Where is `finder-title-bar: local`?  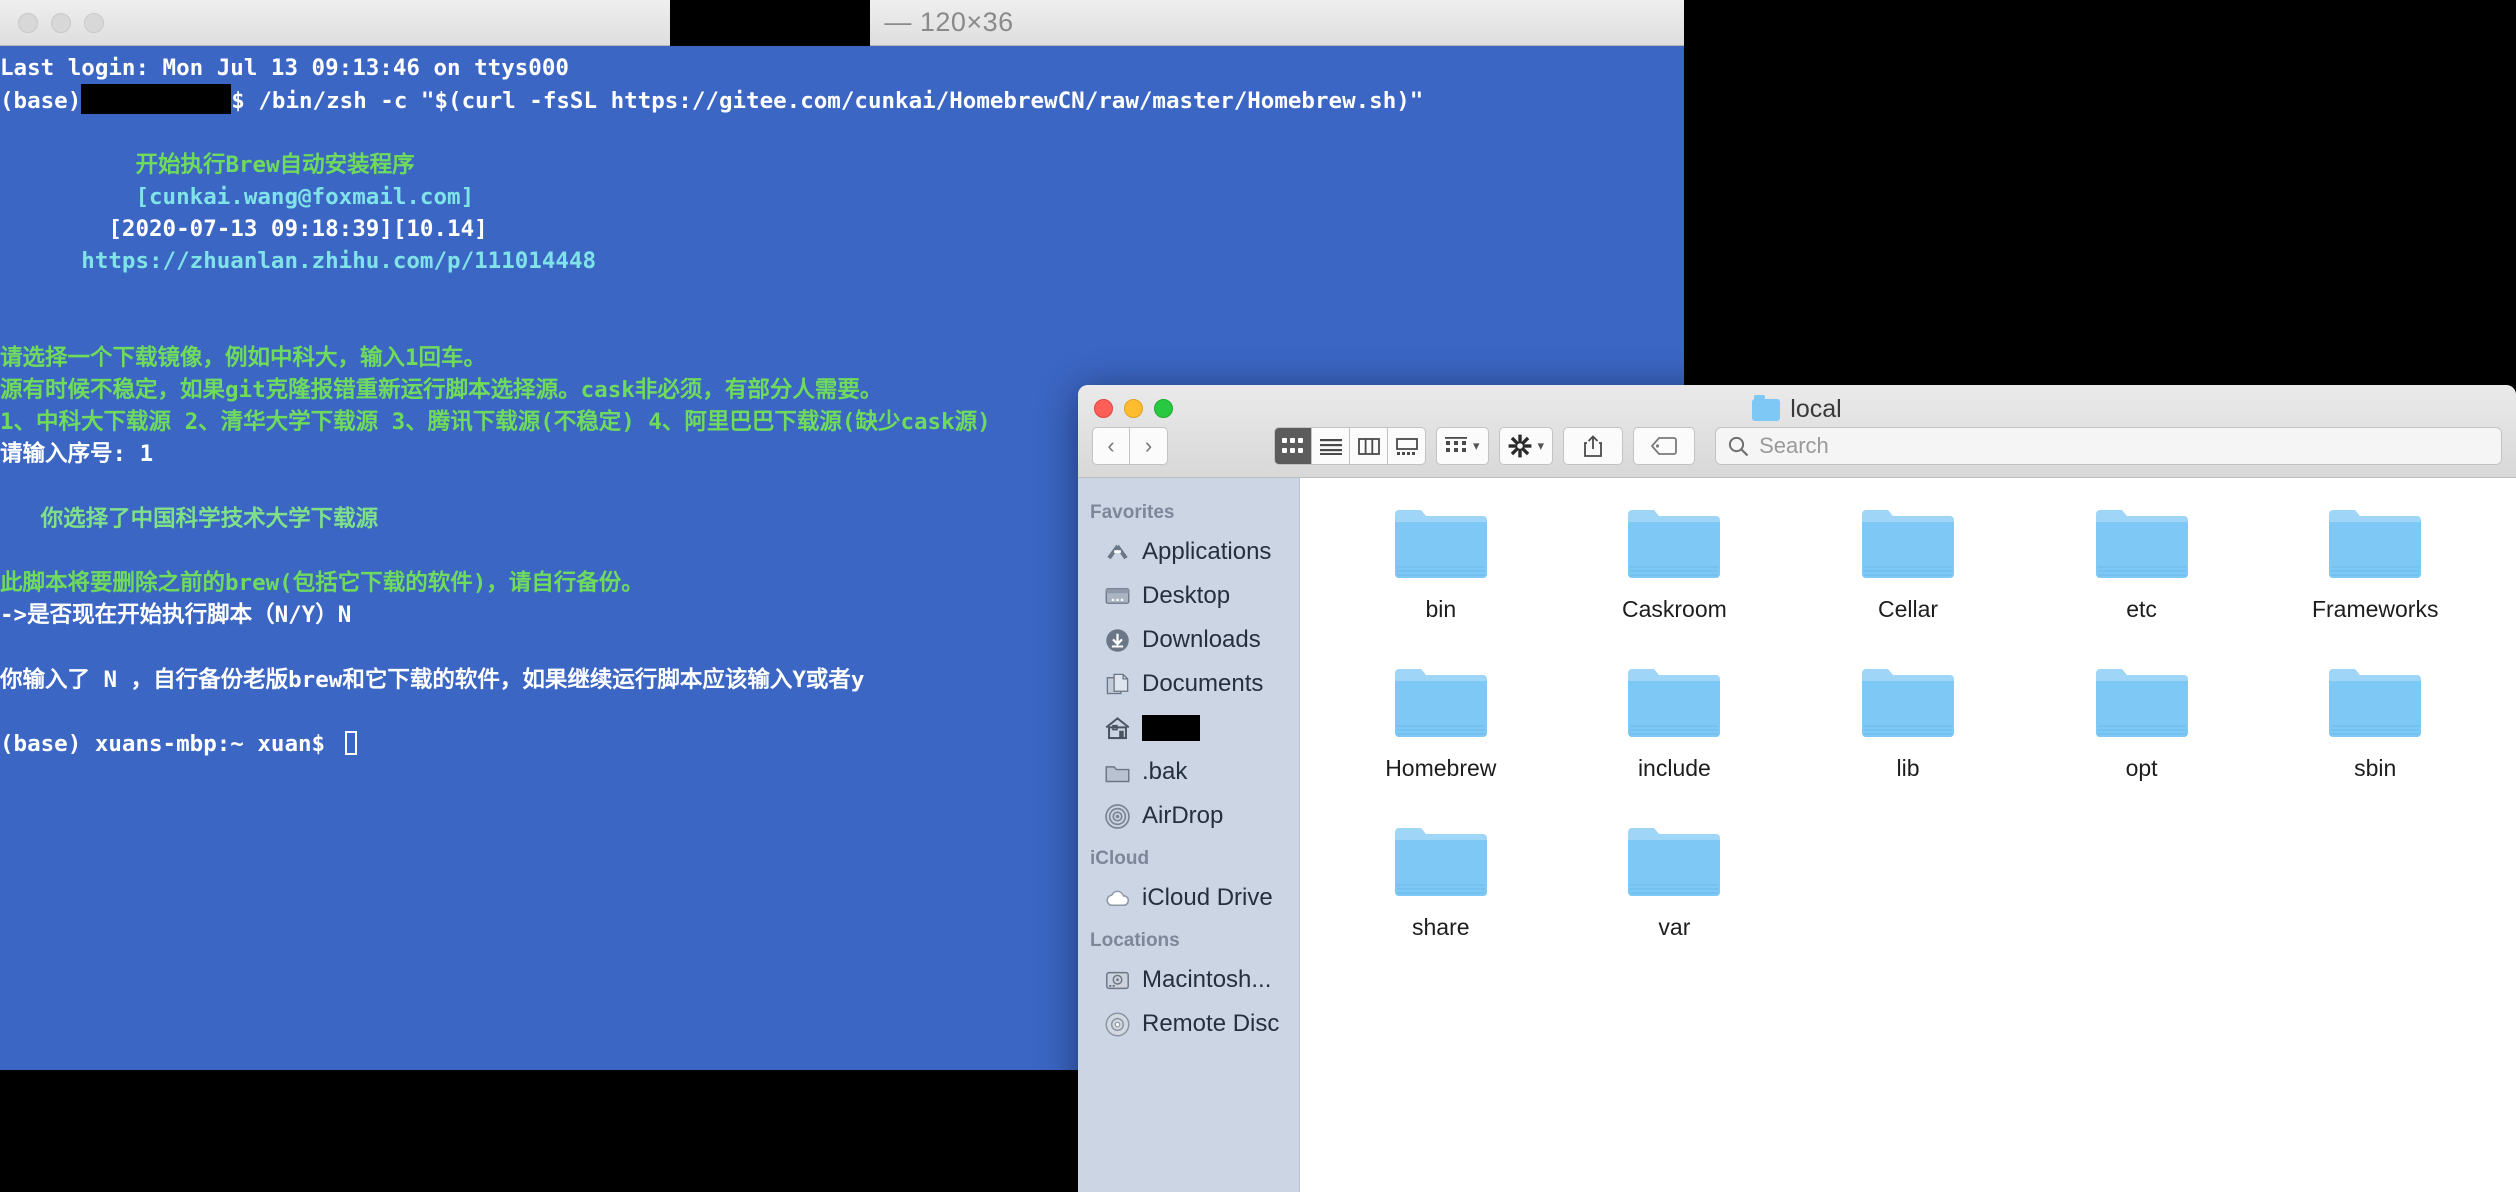 finder-title-bar: local is located at coordinates (1797, 409).